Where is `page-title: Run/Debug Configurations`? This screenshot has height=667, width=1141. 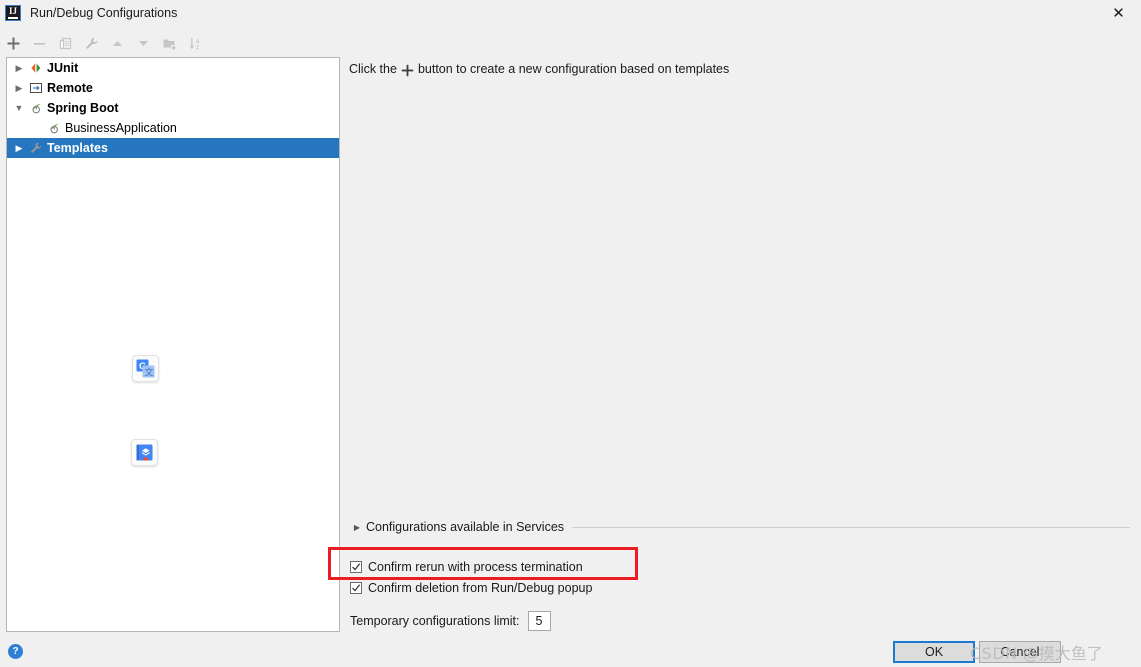 page-title: Run/Debug Configurations is located at coordinates (104, 12).